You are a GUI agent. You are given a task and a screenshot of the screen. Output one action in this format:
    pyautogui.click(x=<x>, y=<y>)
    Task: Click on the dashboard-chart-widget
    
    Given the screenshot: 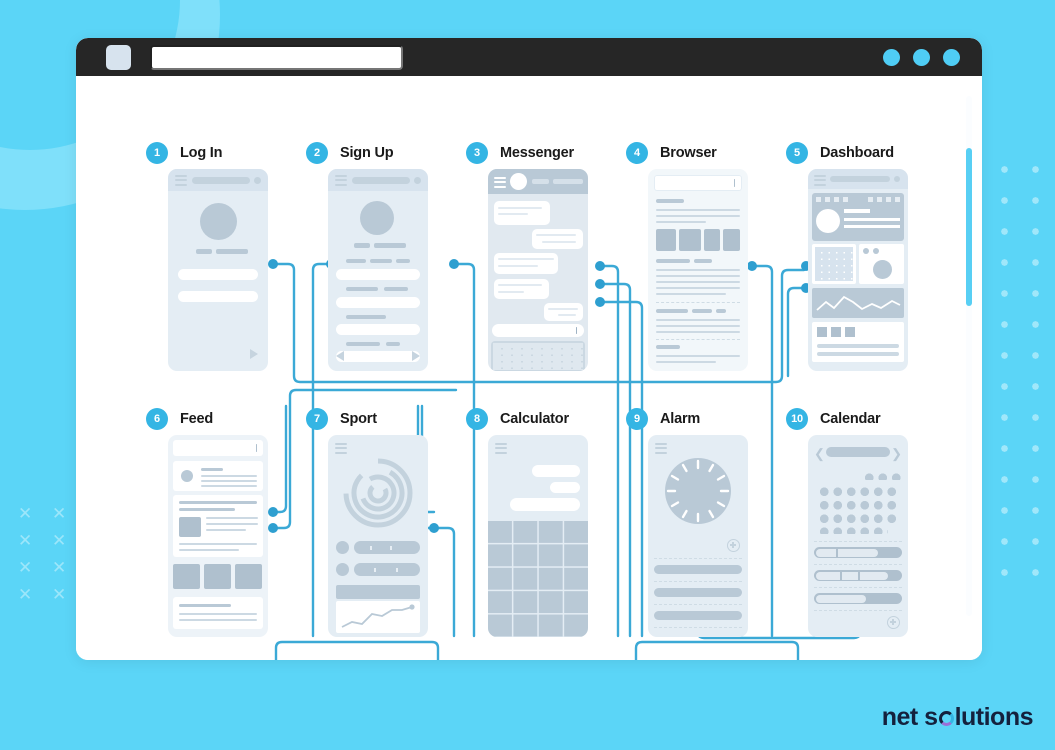 What is the action you would take?
    pyautogui.click(x=881, y=264)
    